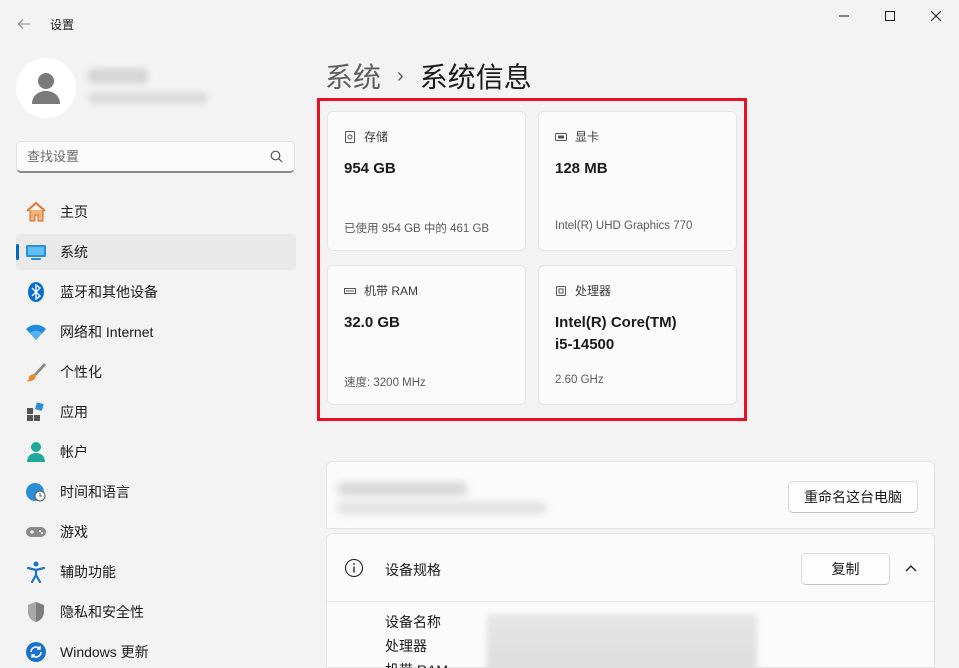 The height and width of the screenshot is (668, 959). Describe the element at coordinates (622, 641) in the screenshot. I see `spec-values-redacted` at that location.